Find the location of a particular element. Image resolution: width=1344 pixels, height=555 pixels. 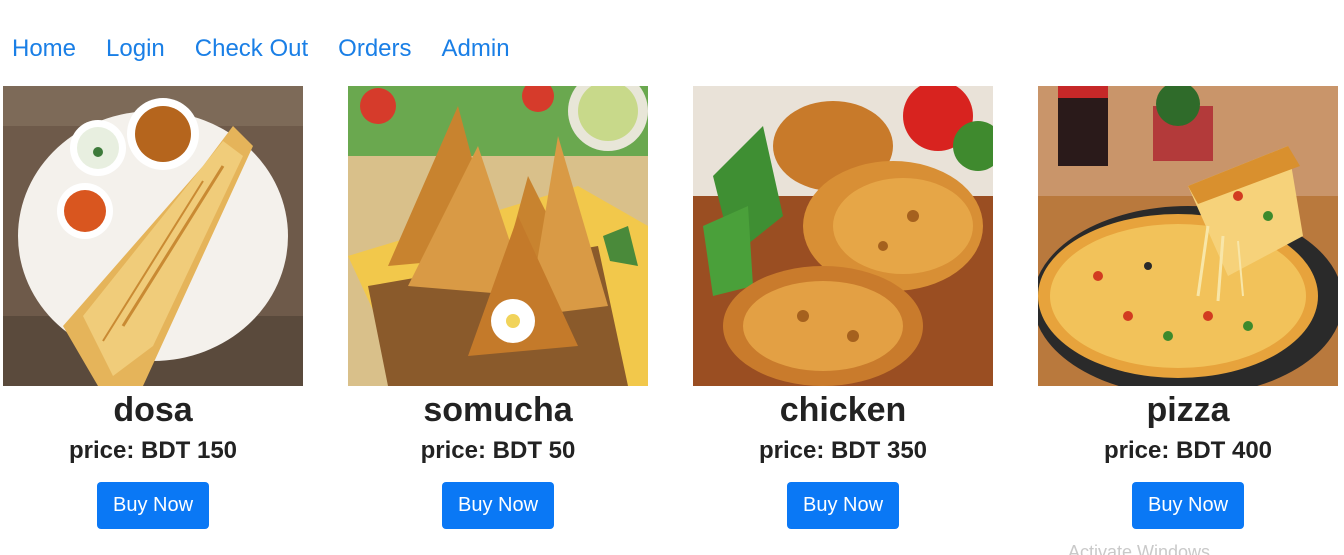

main-nav: Home Login Check Out Orders Admin is located at coordinates (276, 49).